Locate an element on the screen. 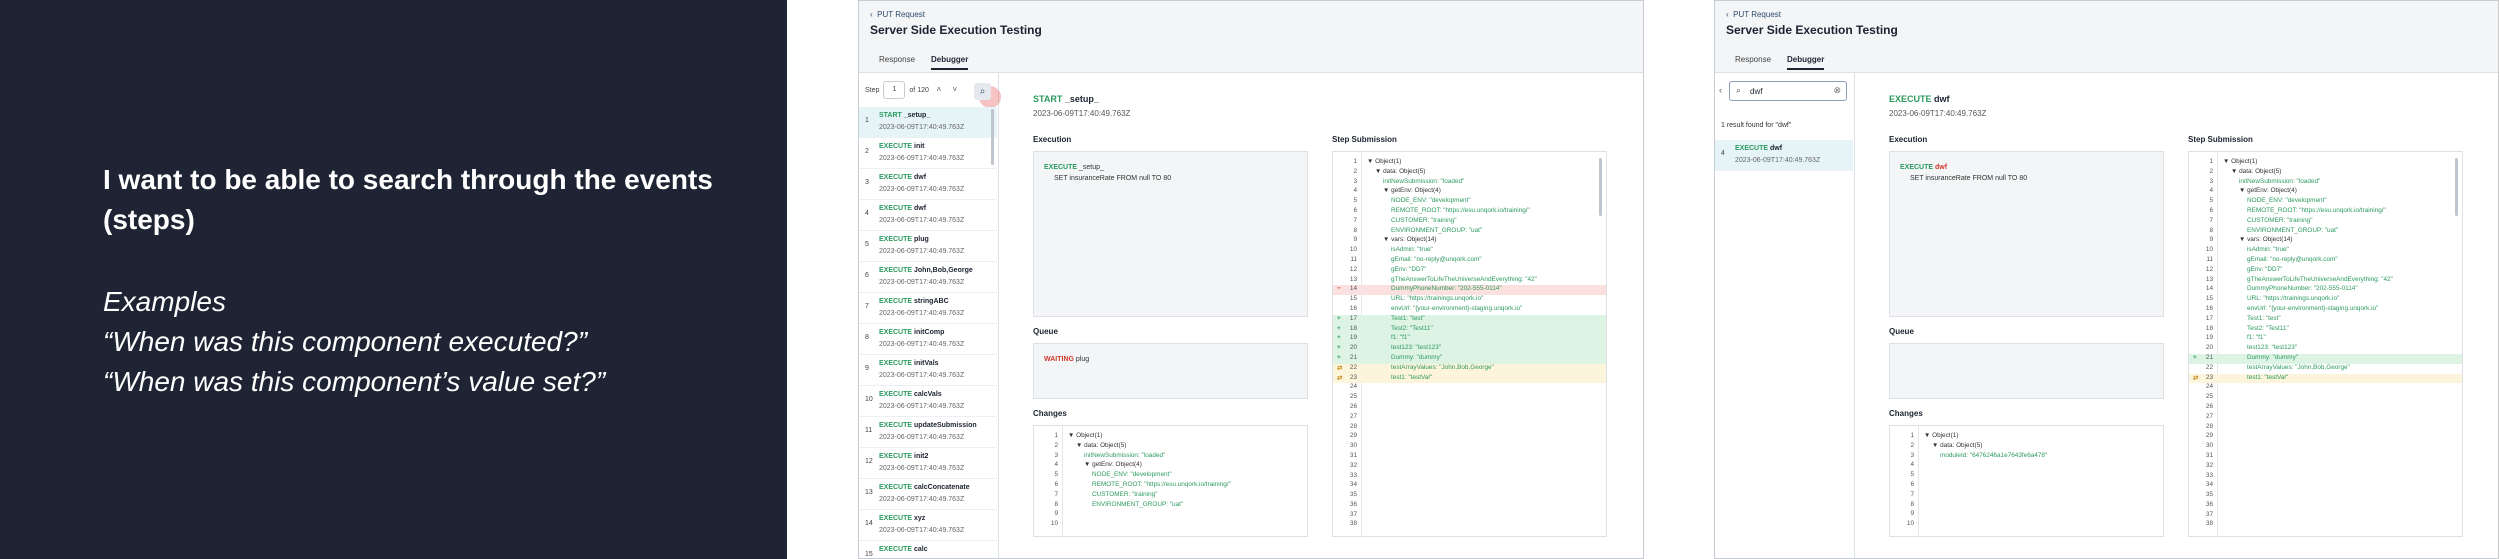  tree-line: 3 initNewSubmission: "loaded" is located at coordinates (1469, 183).